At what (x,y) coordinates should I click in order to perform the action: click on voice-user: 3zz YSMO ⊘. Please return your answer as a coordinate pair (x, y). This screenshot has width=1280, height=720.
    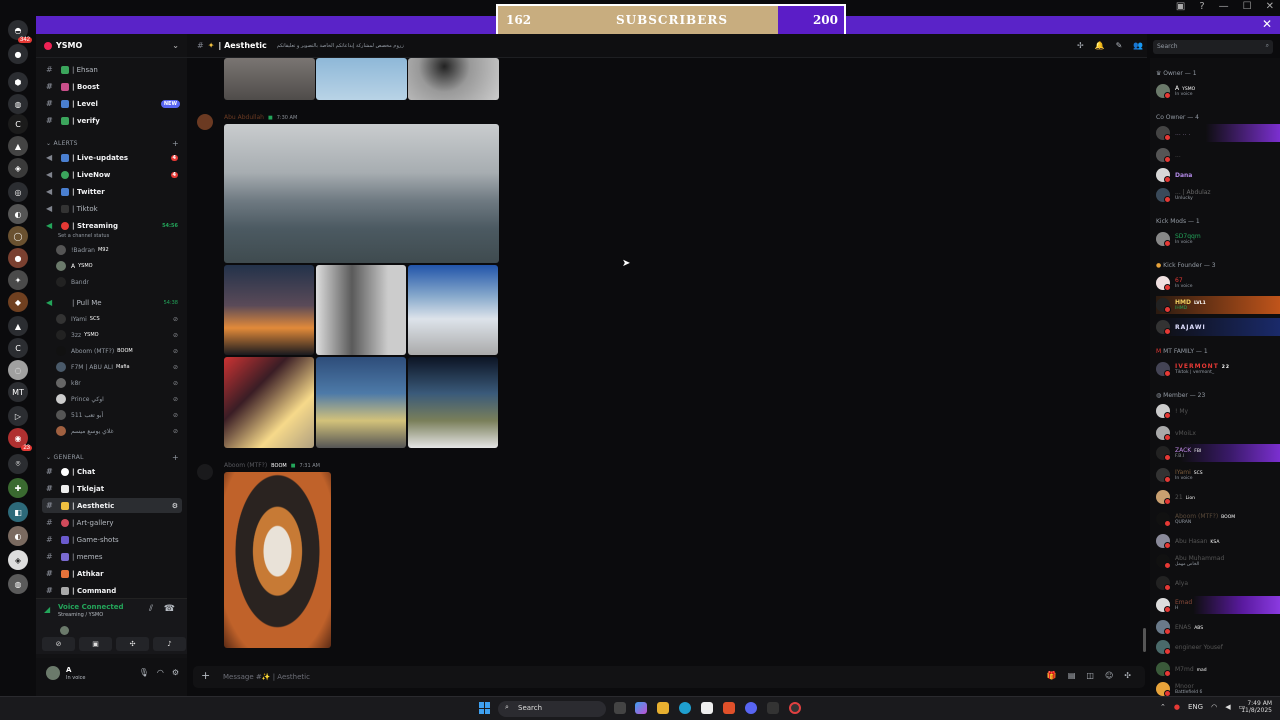
    Looking at the image, I should click on (119, 335).